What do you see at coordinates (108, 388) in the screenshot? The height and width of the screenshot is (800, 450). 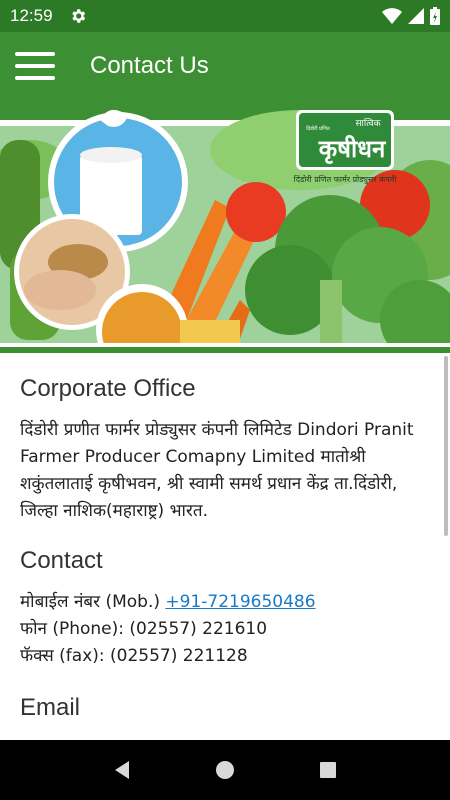 I see `corporate-office-heading: Corporate Office` at bounding box center [108, 388].